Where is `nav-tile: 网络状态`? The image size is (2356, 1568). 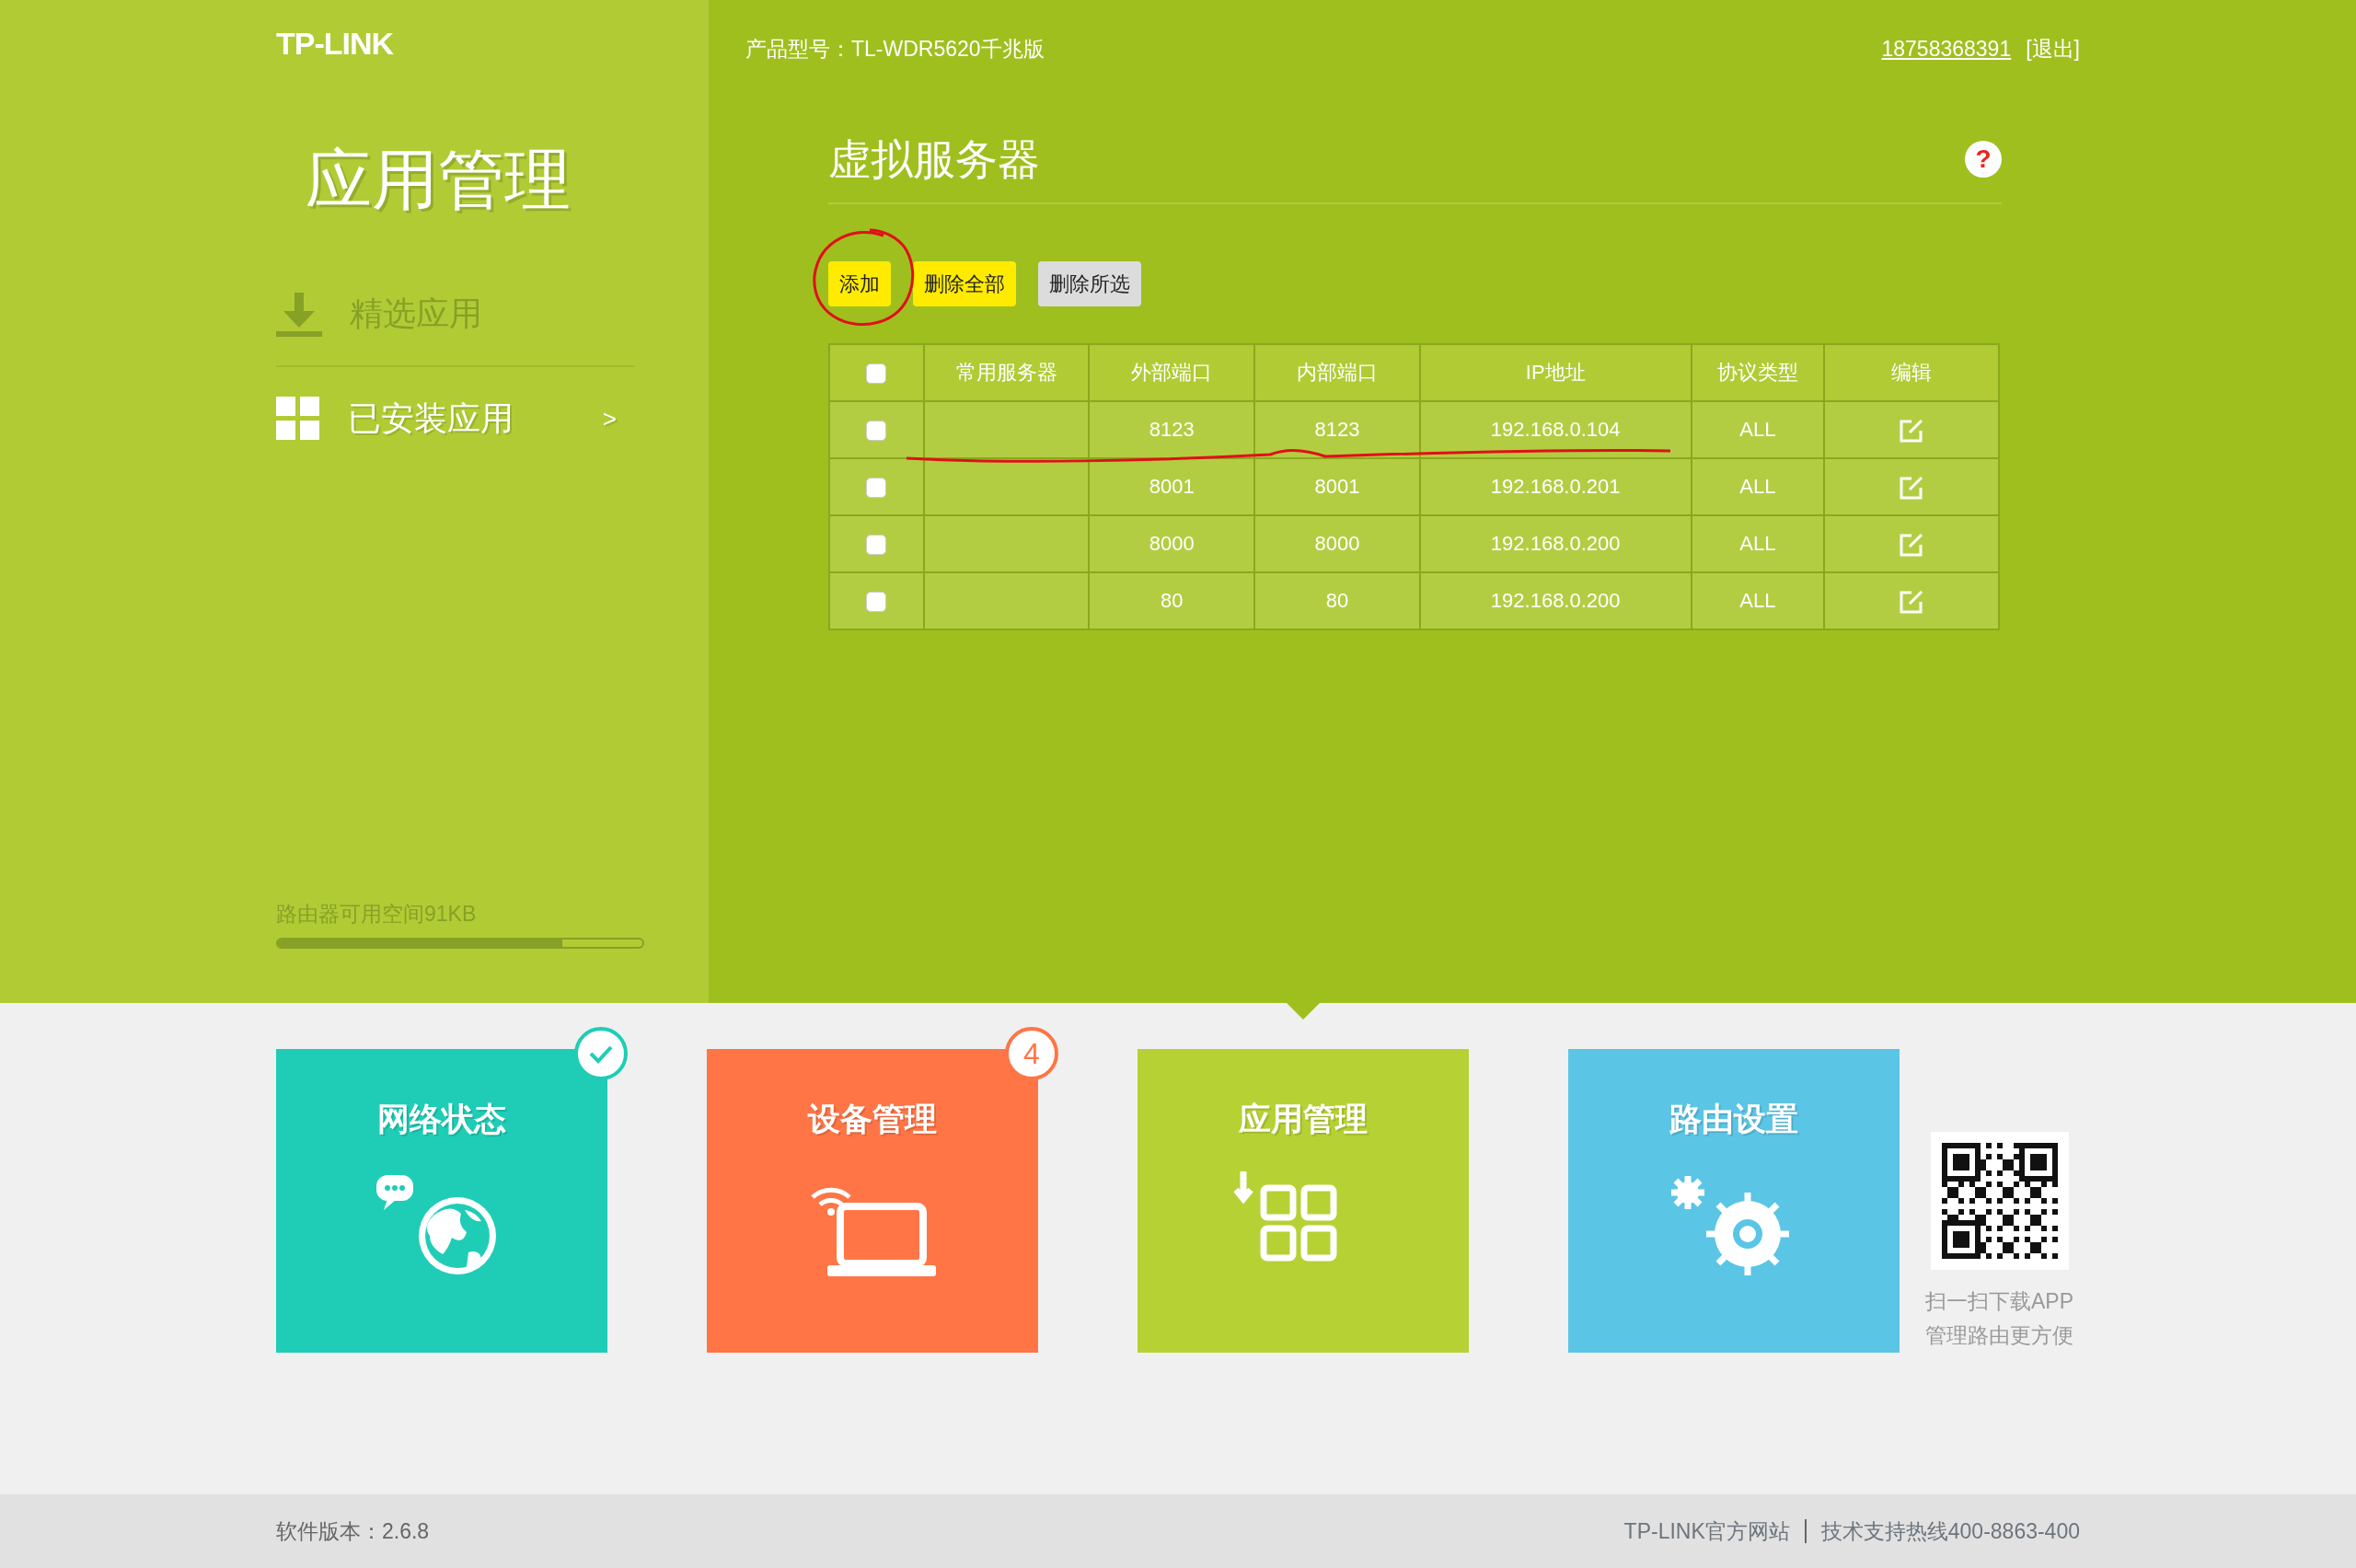 nav-tile: 网络状态 is located at coordinates (442, 1201).